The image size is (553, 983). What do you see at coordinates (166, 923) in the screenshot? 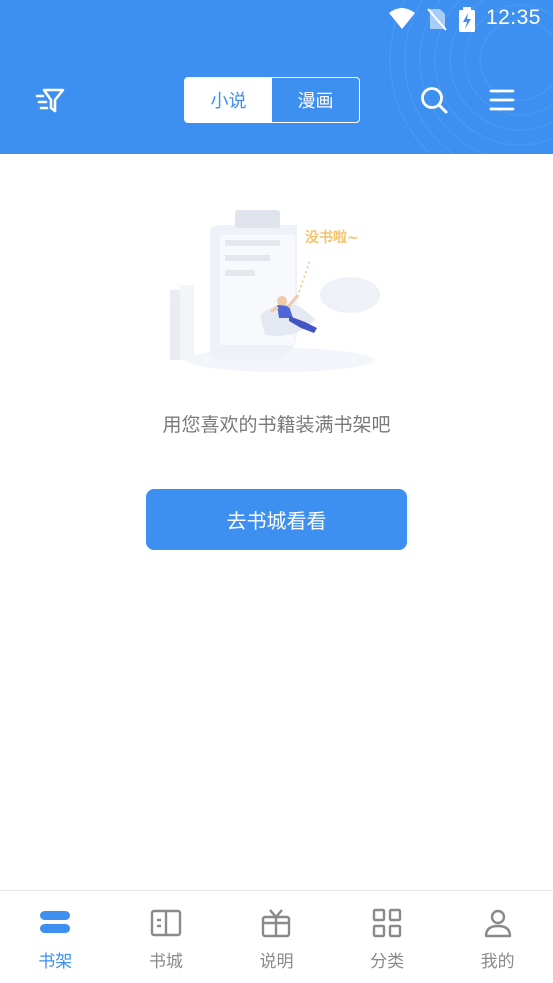
I see `open-book-icon` at bounding box center [166, 923].